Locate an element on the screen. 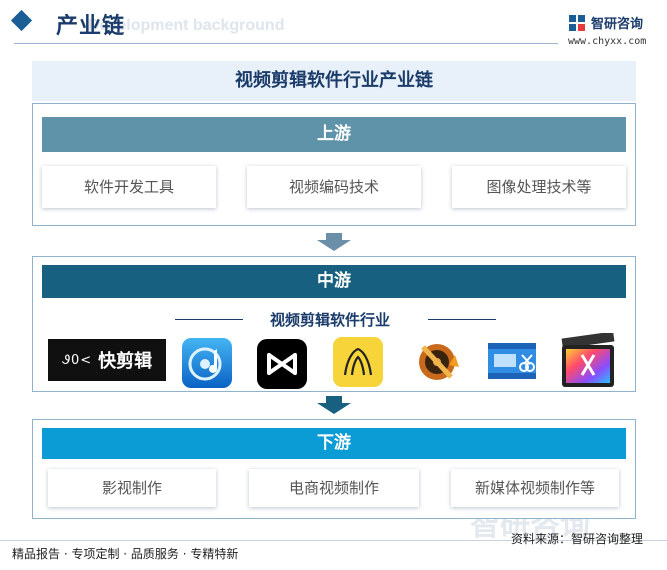  industry-line-left is located at coordinates (209, 319).